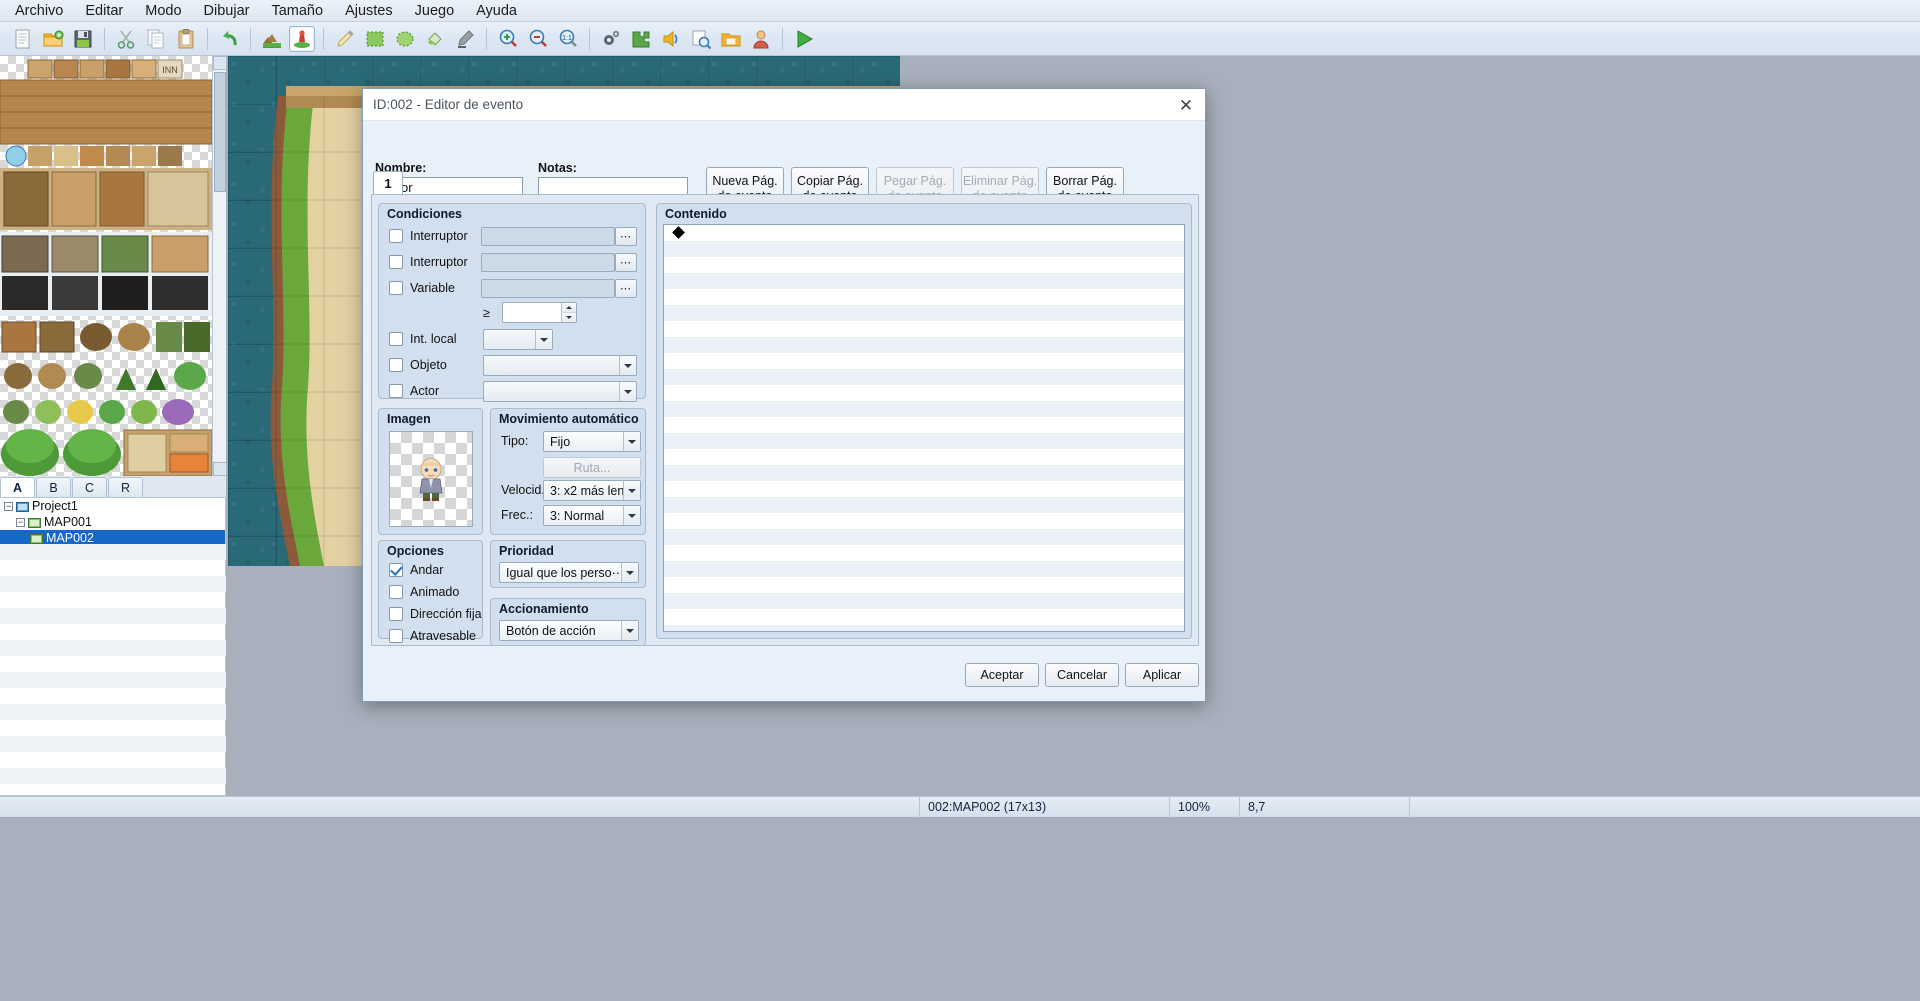 Image resolution: width=1920 pixels, height=1001 pixels. Describe the element at coordinates (112, 506) in the screenshot. I see `tree-node-project: − Project1` at that location.